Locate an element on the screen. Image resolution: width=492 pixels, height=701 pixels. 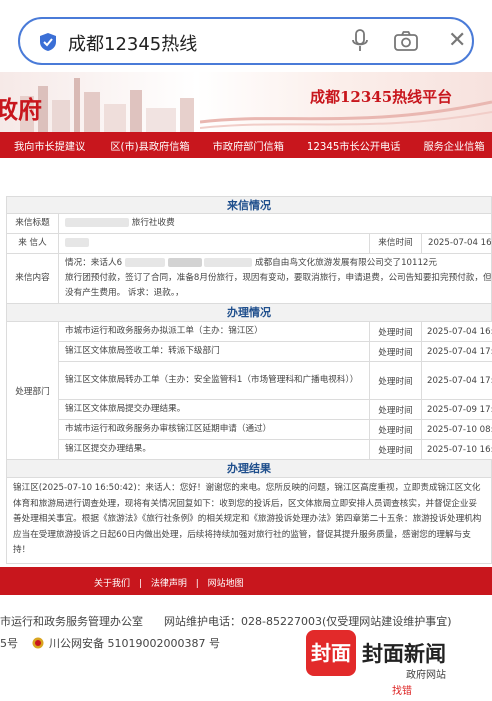
process-step: 锦江区提交办理结果。 is located at coordinates (214, 449).